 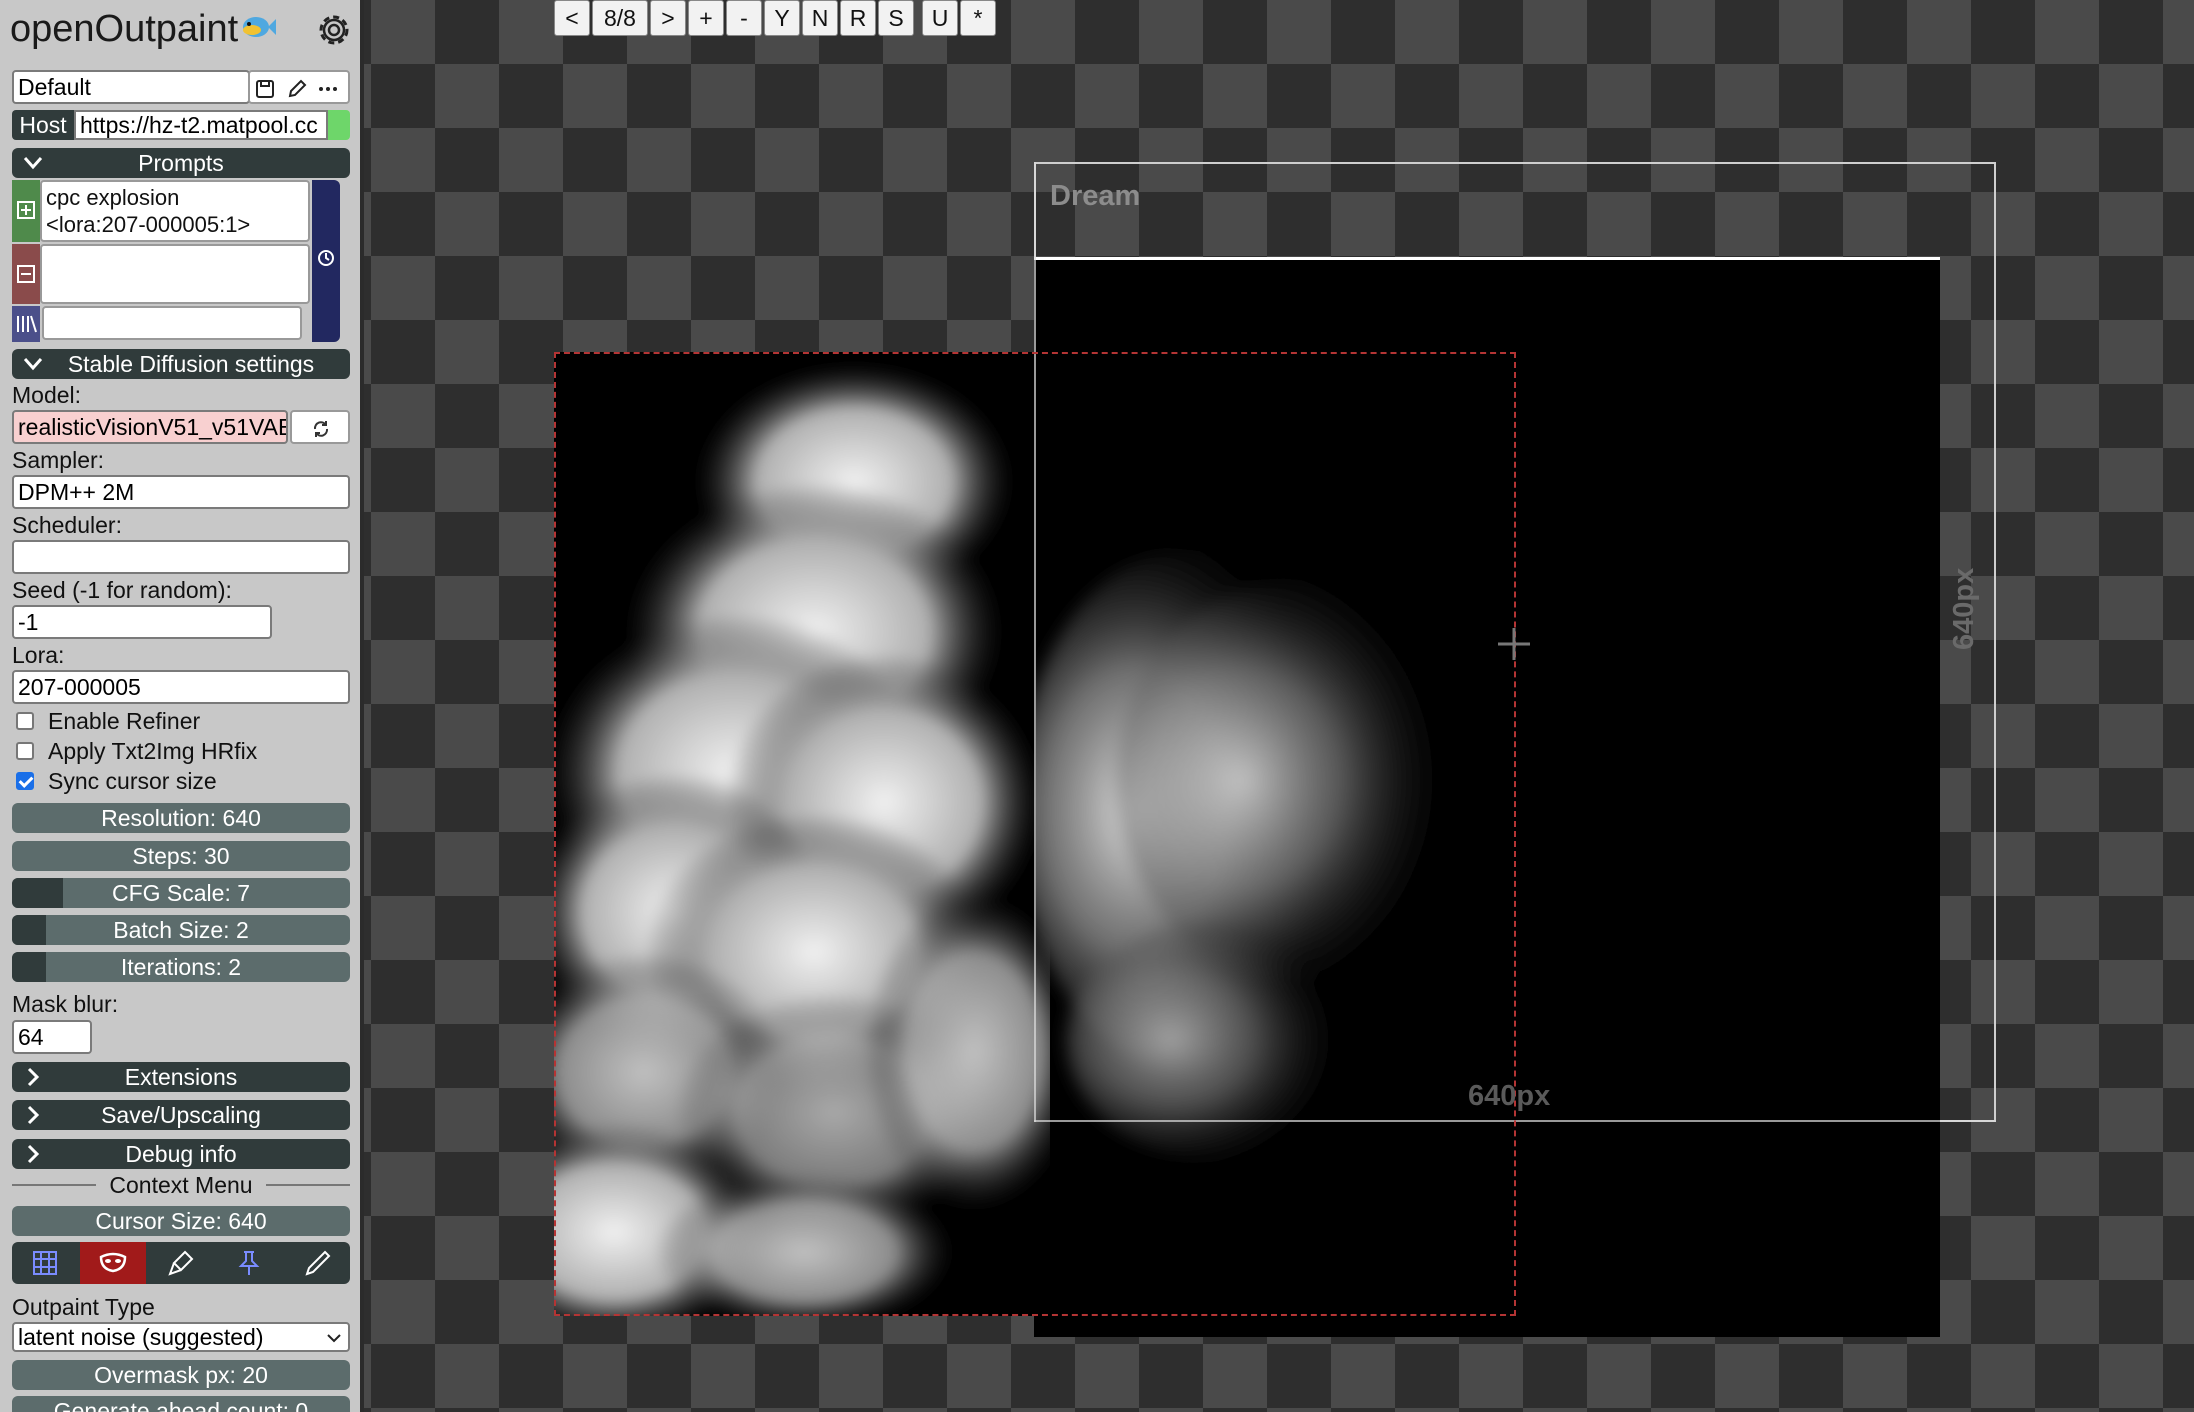 I want to click on reroll-button: R, so click(x=858, y=18).